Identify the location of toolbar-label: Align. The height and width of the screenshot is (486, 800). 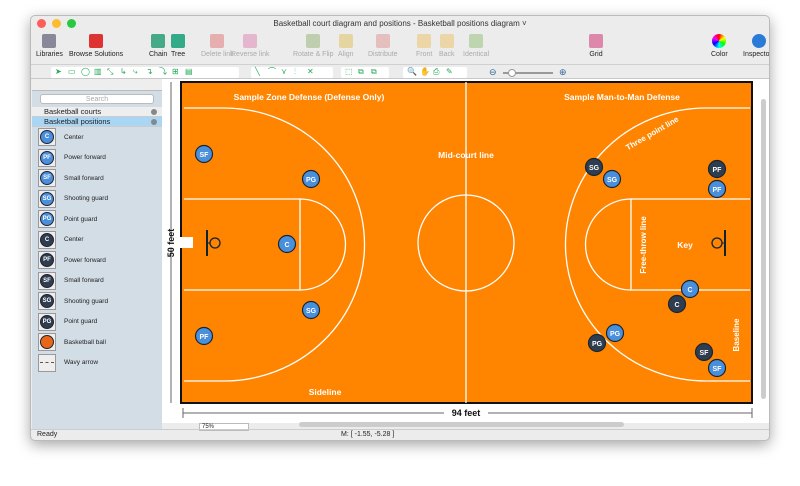
(346, 54).